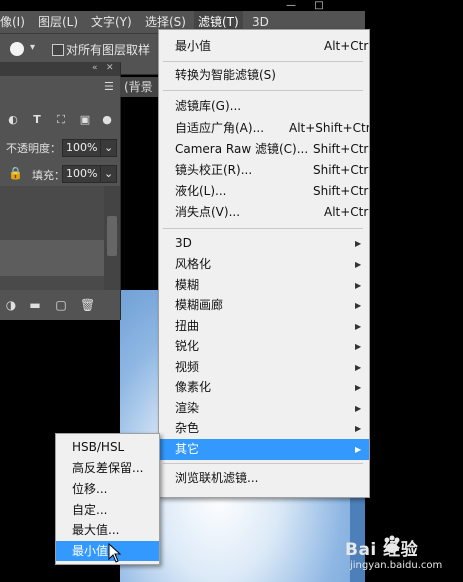 This screenshot has height=582, width=463. Describe the element at coordinates (111, 22) in the screenshot. I see `menu-type: 文字(Y)` at that location.